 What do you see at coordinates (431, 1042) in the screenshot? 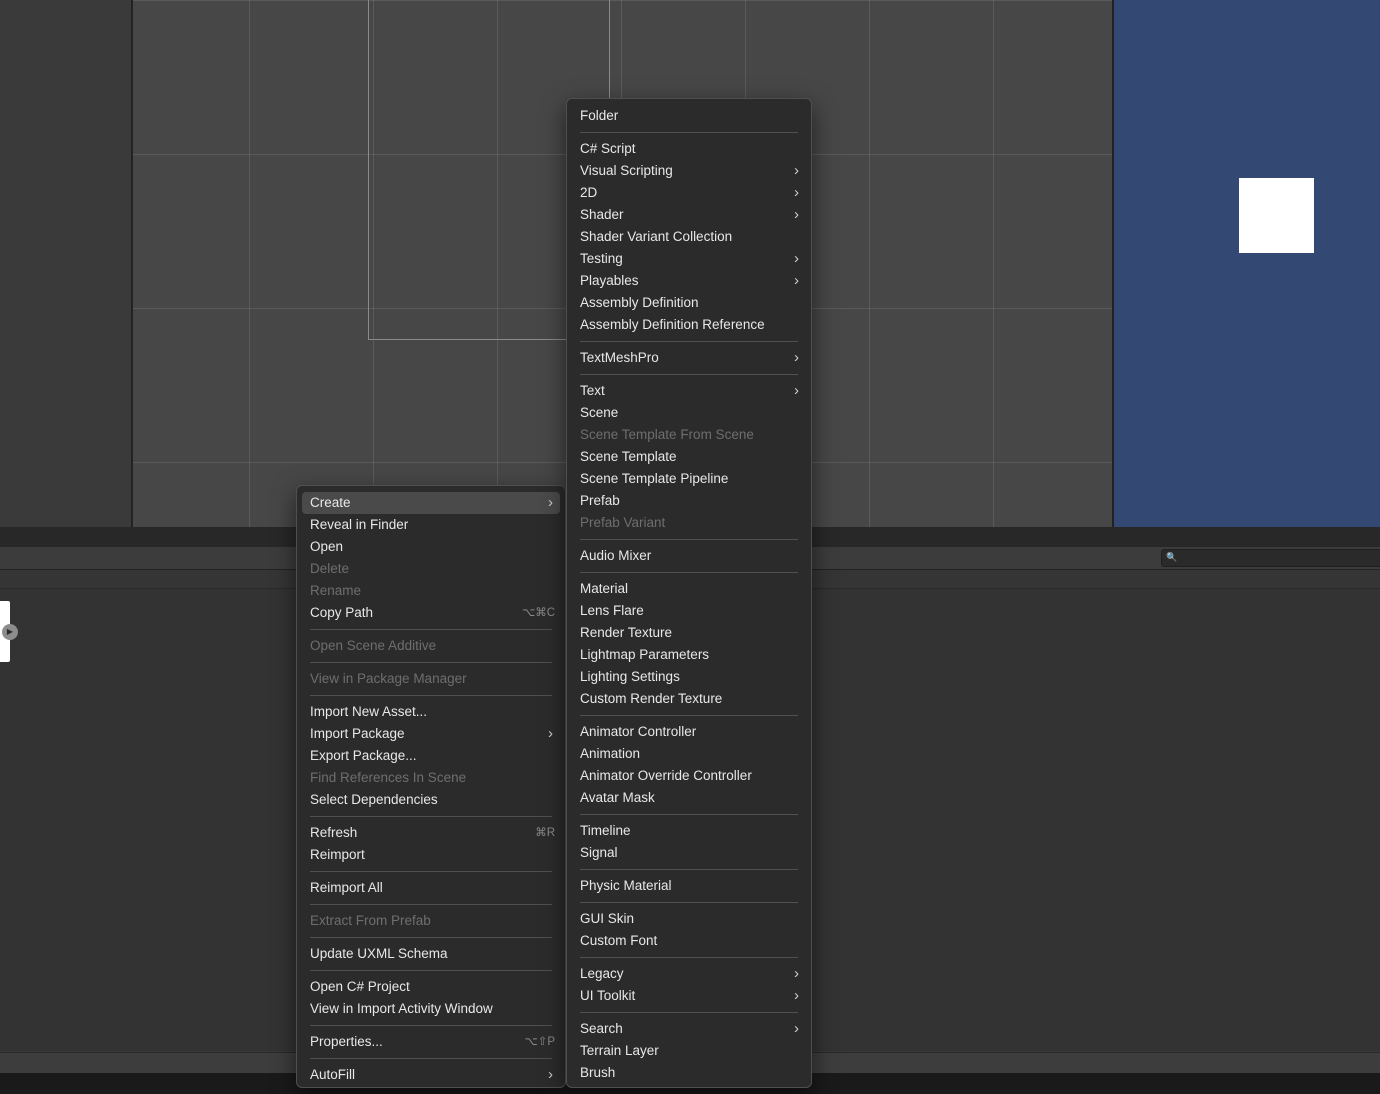
I see `context-menu-item-properties: Properties... ⌥⇧P` at bounding box center [431, 1042].